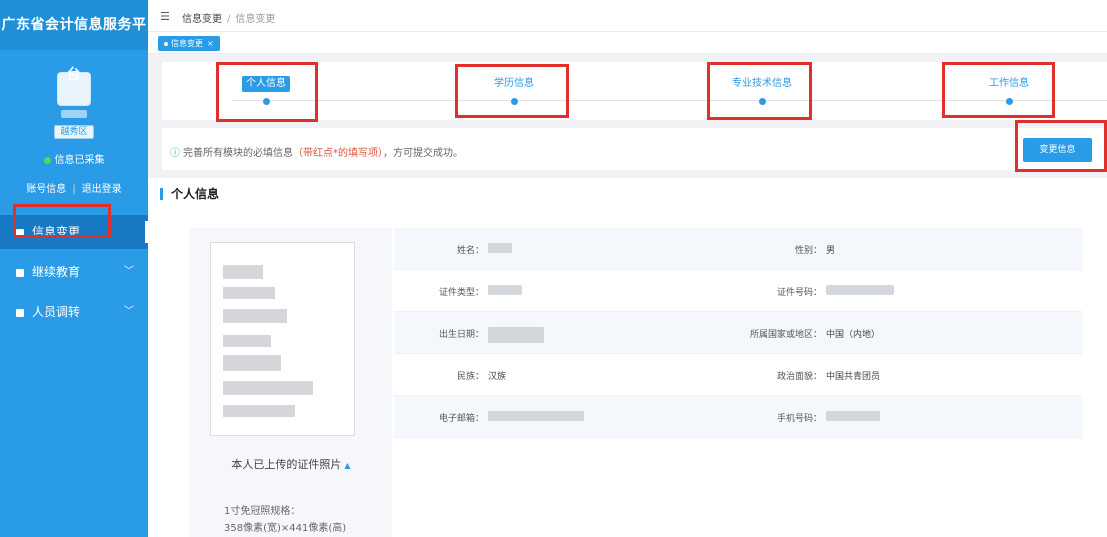 The width and height of the screenshot is (1107, 537). Describe the element at coordinates (799, 293) in the screenshot. I see `field-label: 证件号码：` at that location.